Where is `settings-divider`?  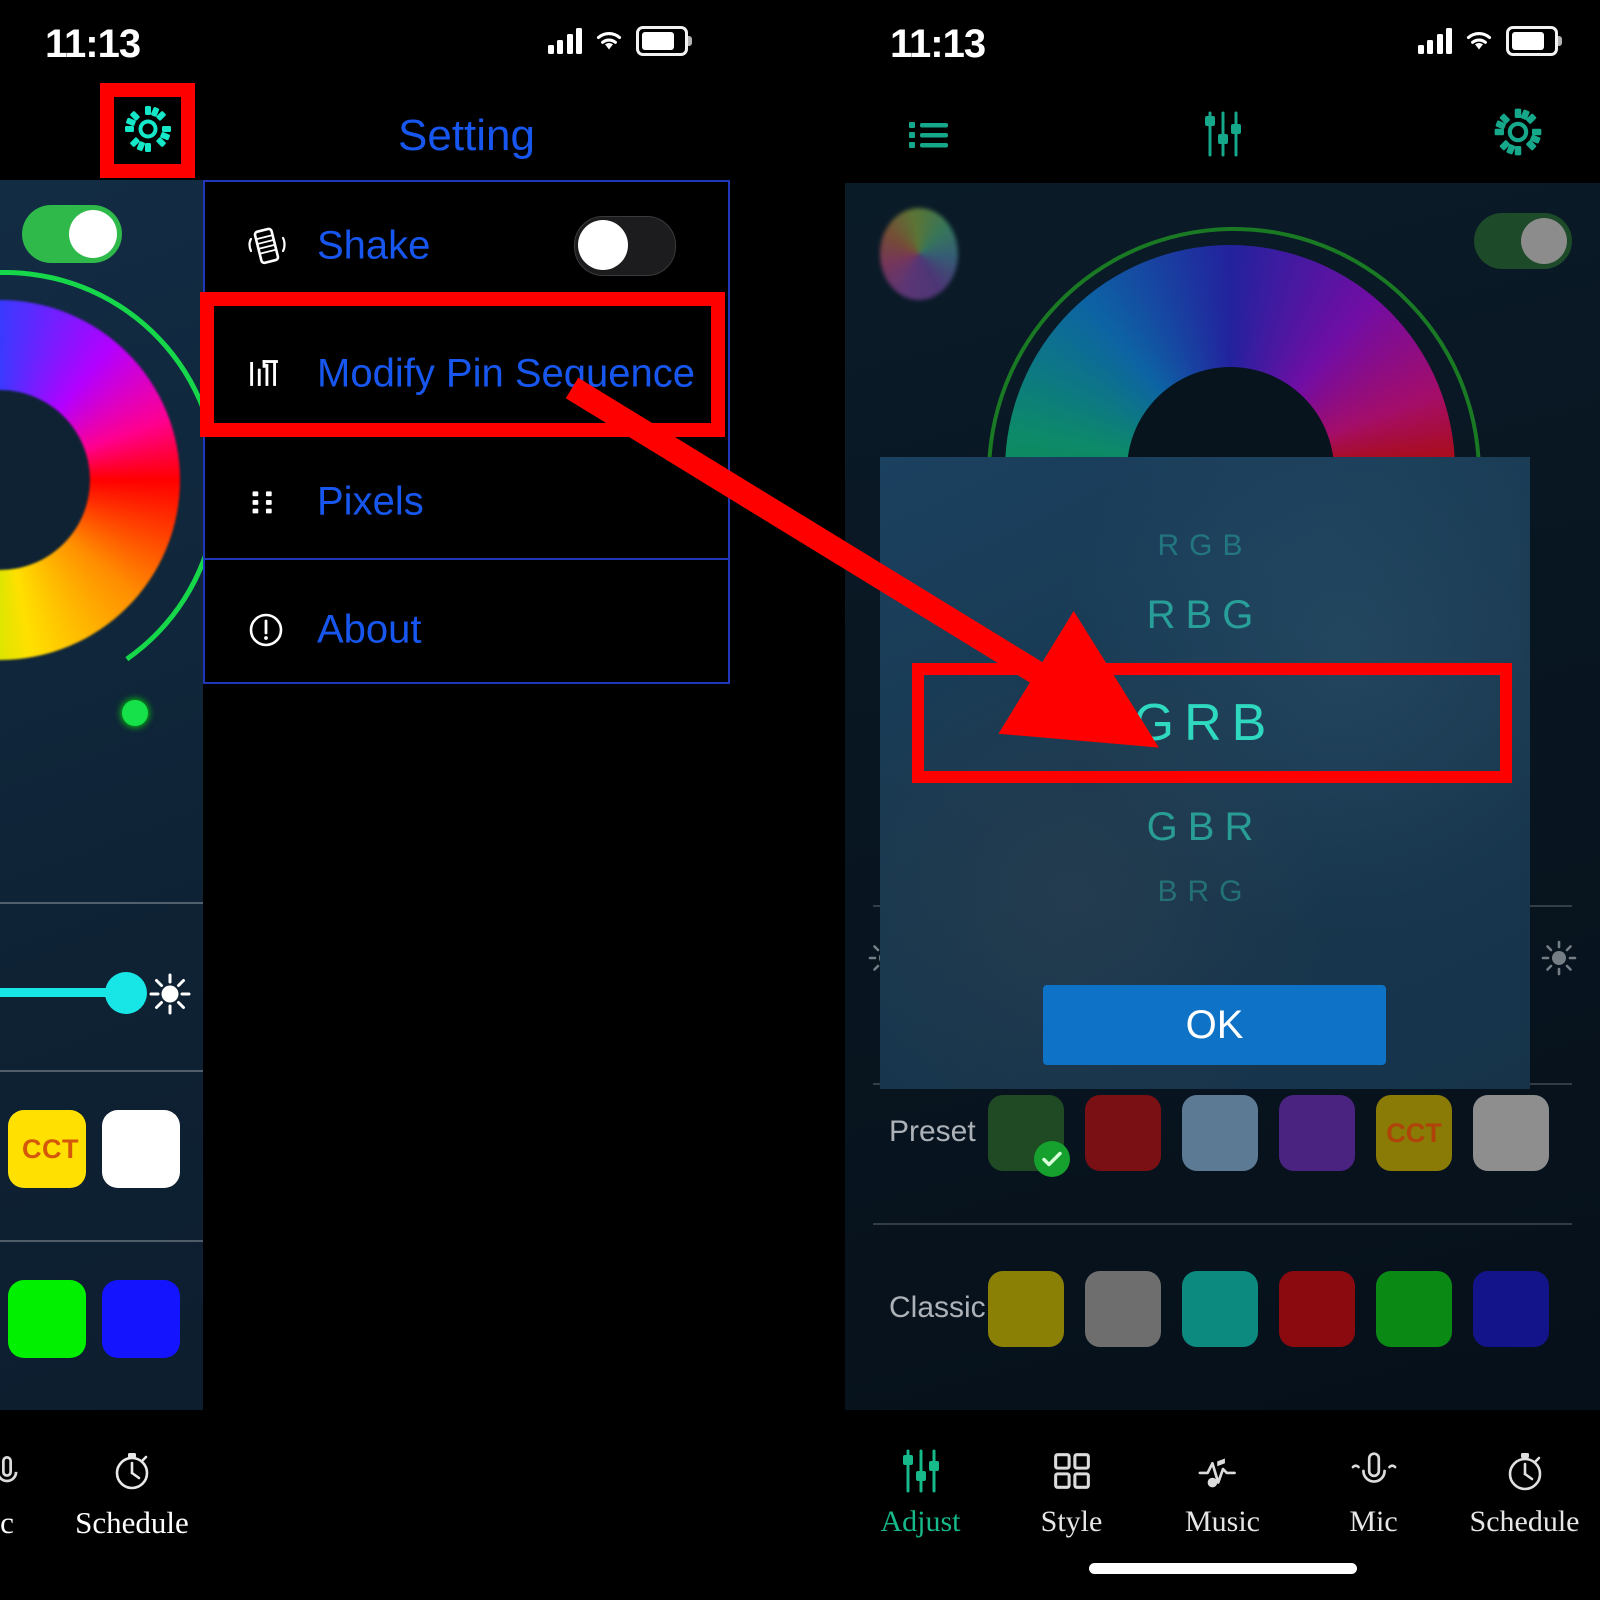
settings-divider is located at coordinates (466, 559).